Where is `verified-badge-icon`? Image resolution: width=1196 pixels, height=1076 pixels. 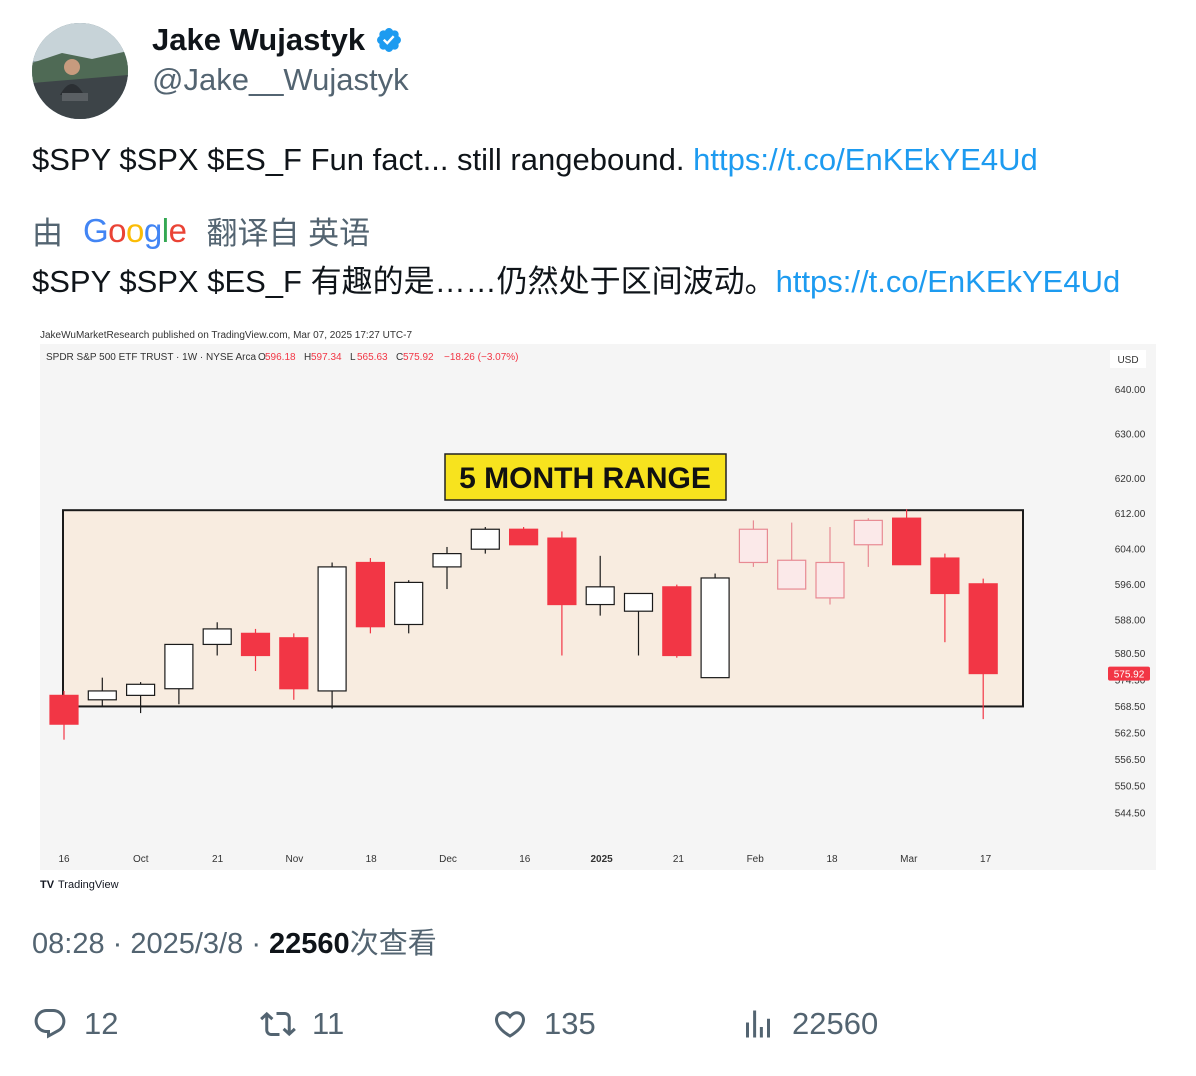
verified-badge-icon is located at coordinates (389, 40).